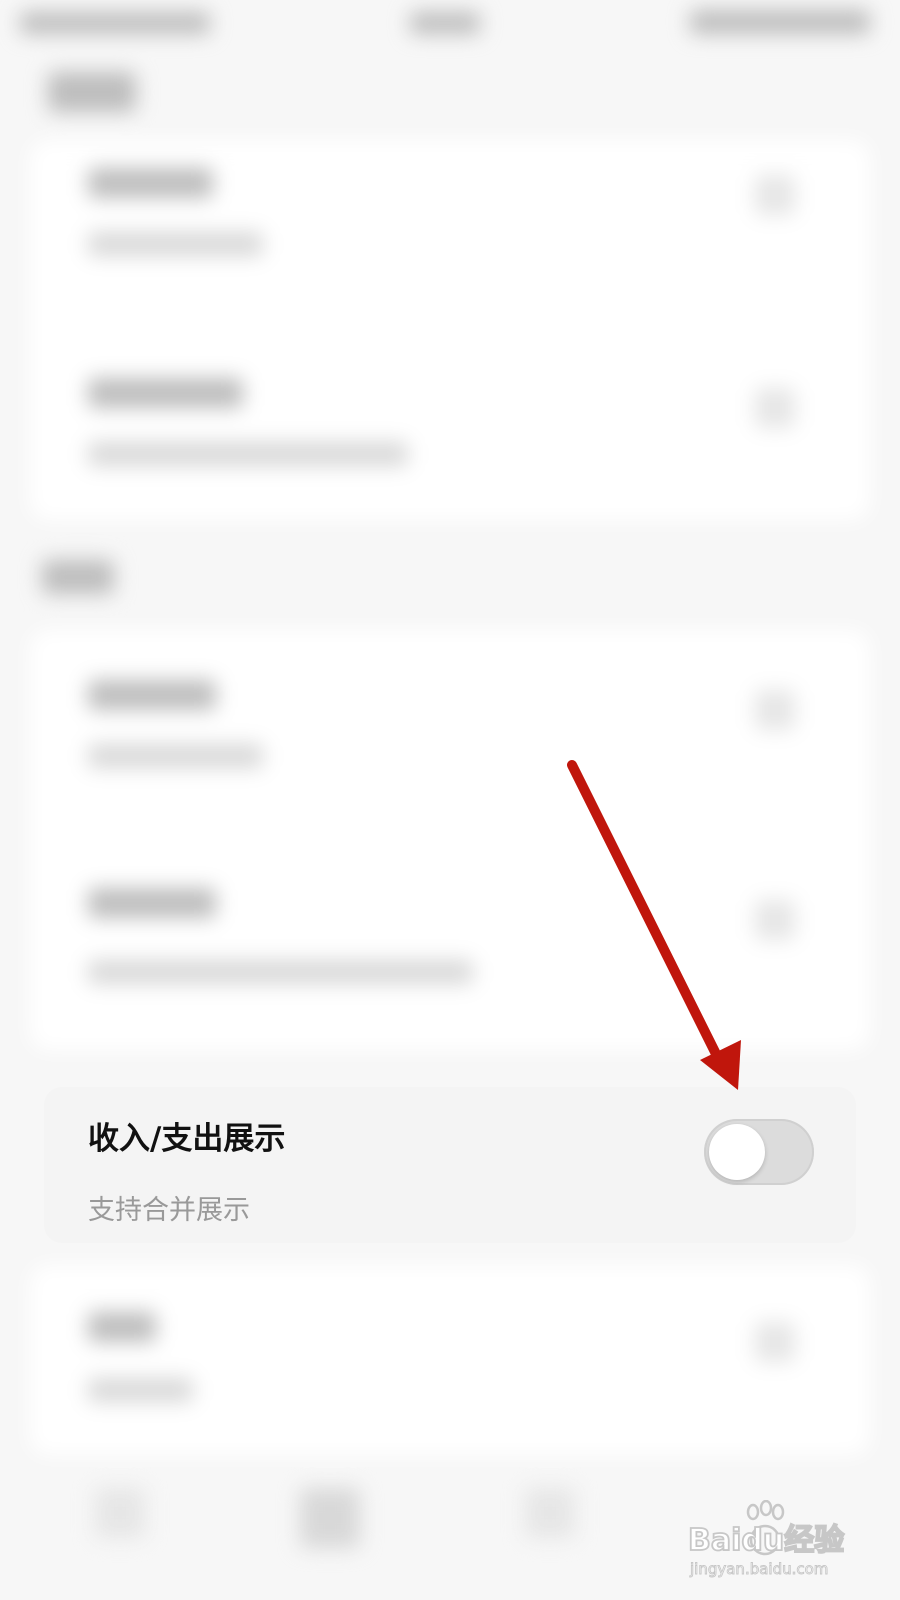  What do you see at coordinates (775, 920) in the screenshot?
I see `blurred-row-4-chevron` at bounding box center [775, 920].